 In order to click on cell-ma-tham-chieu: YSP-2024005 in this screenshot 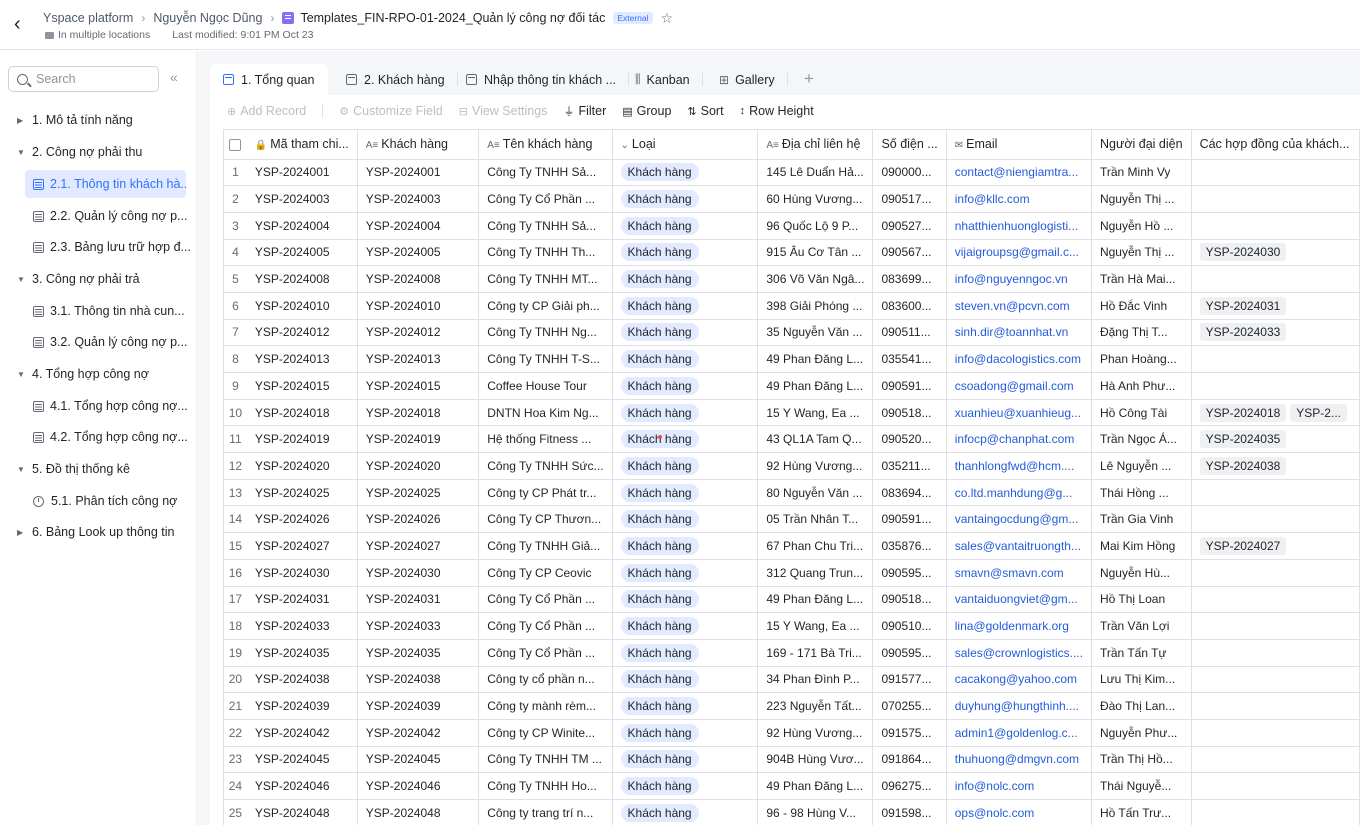, I will do `click(302, 253)`.